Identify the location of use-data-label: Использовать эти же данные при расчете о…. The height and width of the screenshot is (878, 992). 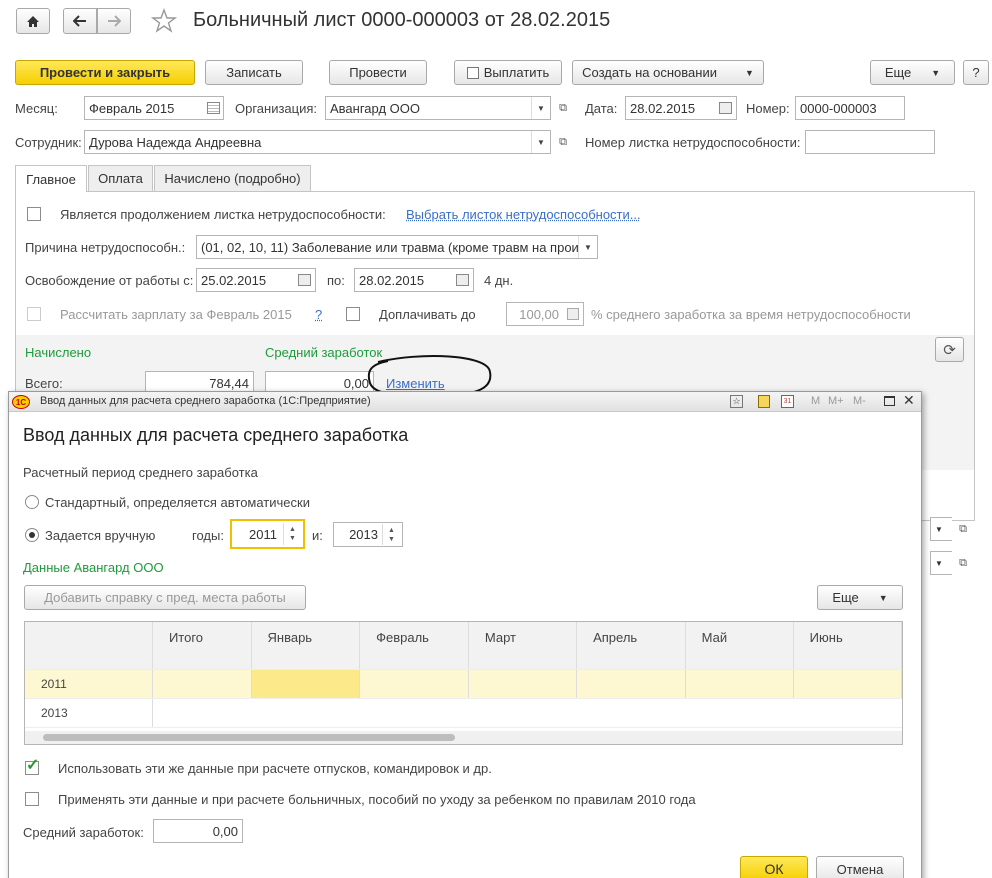
(275, 768).